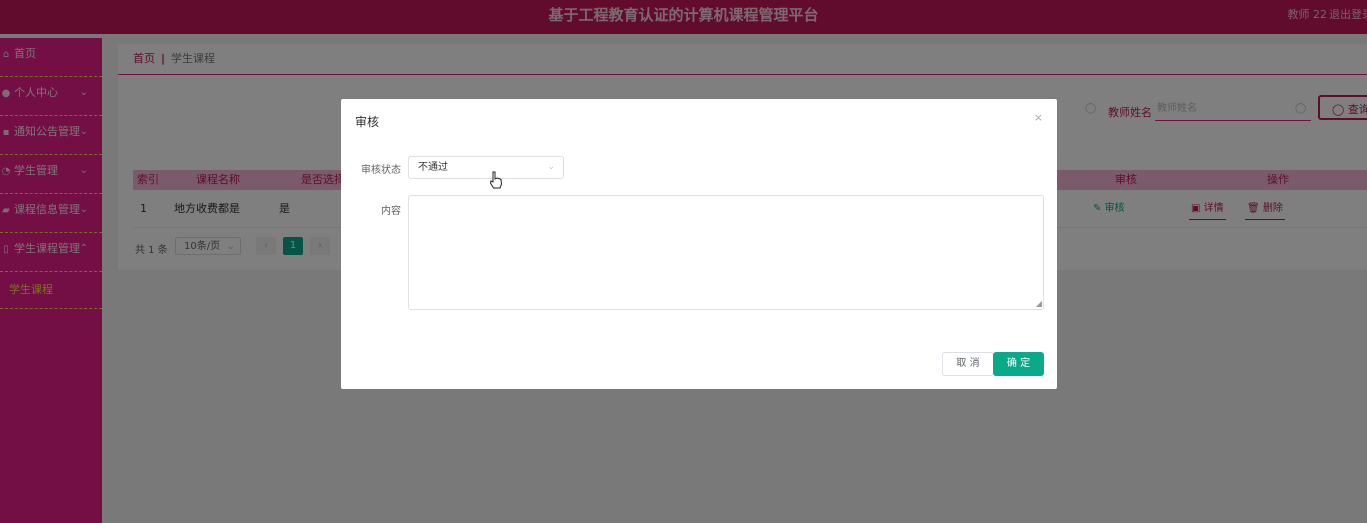  Describe the element at coordinates (433, 167) in the screenshot. I see `status-value: 不通过` at that location.